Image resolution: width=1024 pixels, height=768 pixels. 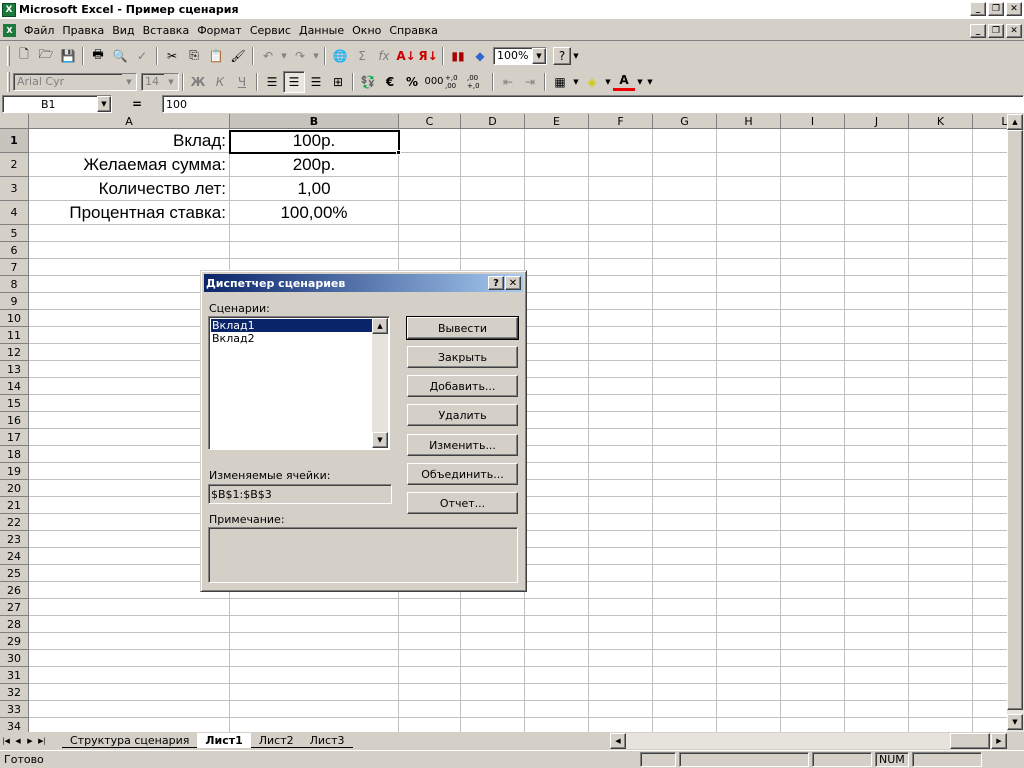 What do you see at coordinates (194, 56) in the screenshot?
I see `copy-icon: ⎘` at bounding box center [194, 56].